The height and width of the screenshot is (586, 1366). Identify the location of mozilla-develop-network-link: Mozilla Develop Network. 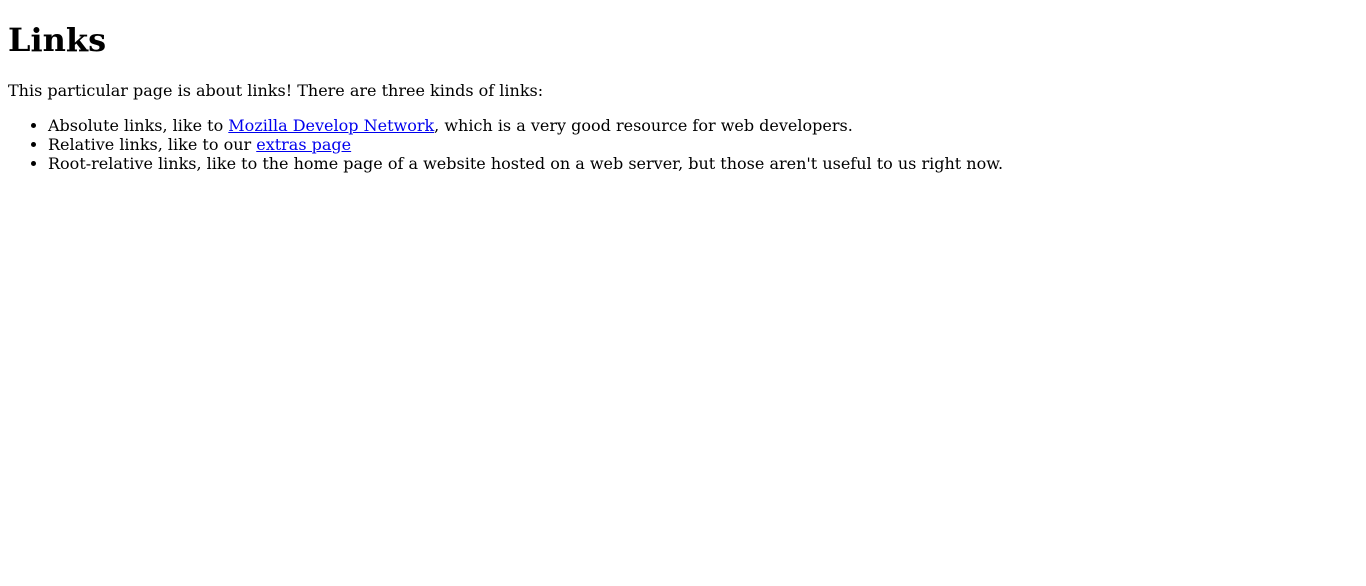
(331, 125).